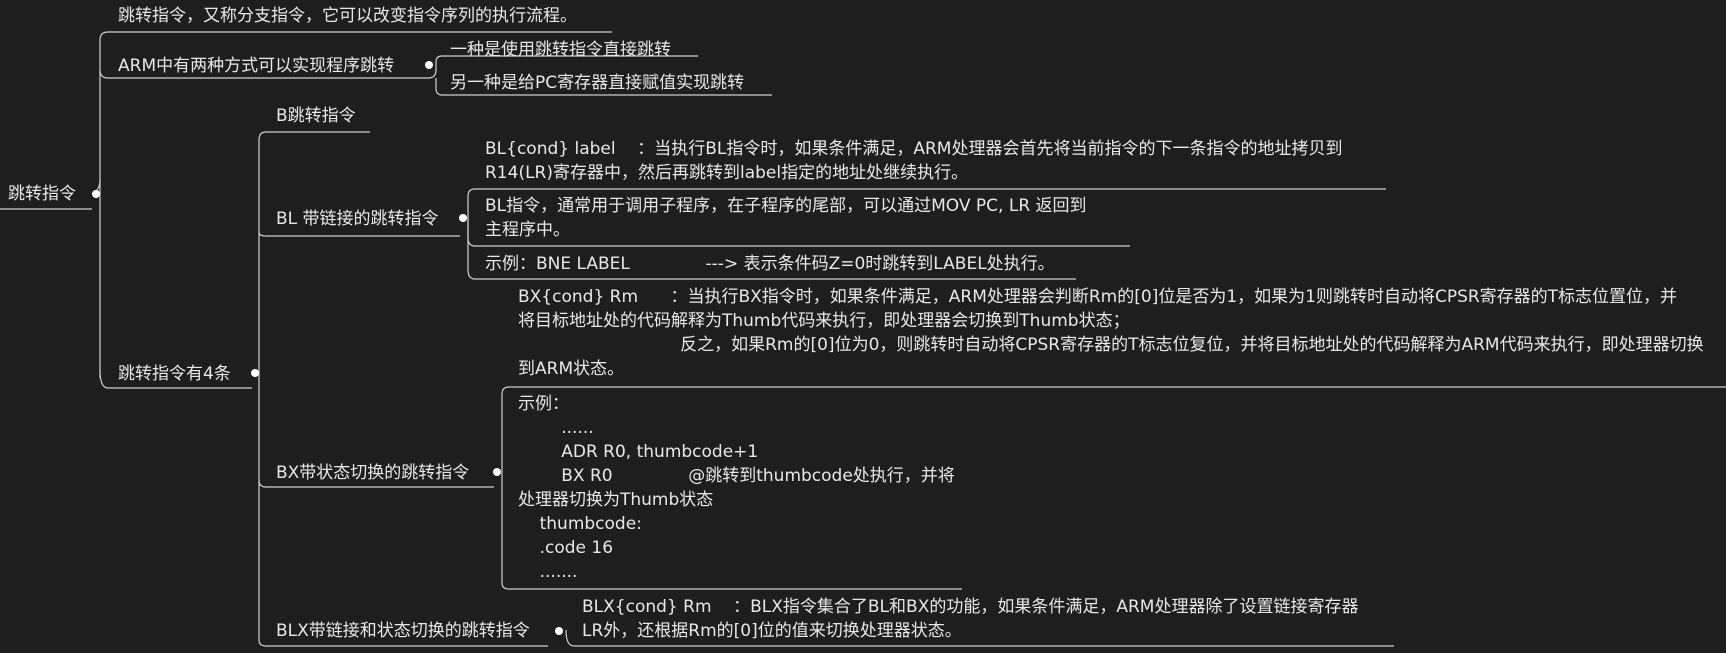 This screenshot has height=653, width=1726. What do you see at coordinates (463, 218) in the screenshot?
I see `bl-instruction-node-dot` at bounding box center [463, 218].